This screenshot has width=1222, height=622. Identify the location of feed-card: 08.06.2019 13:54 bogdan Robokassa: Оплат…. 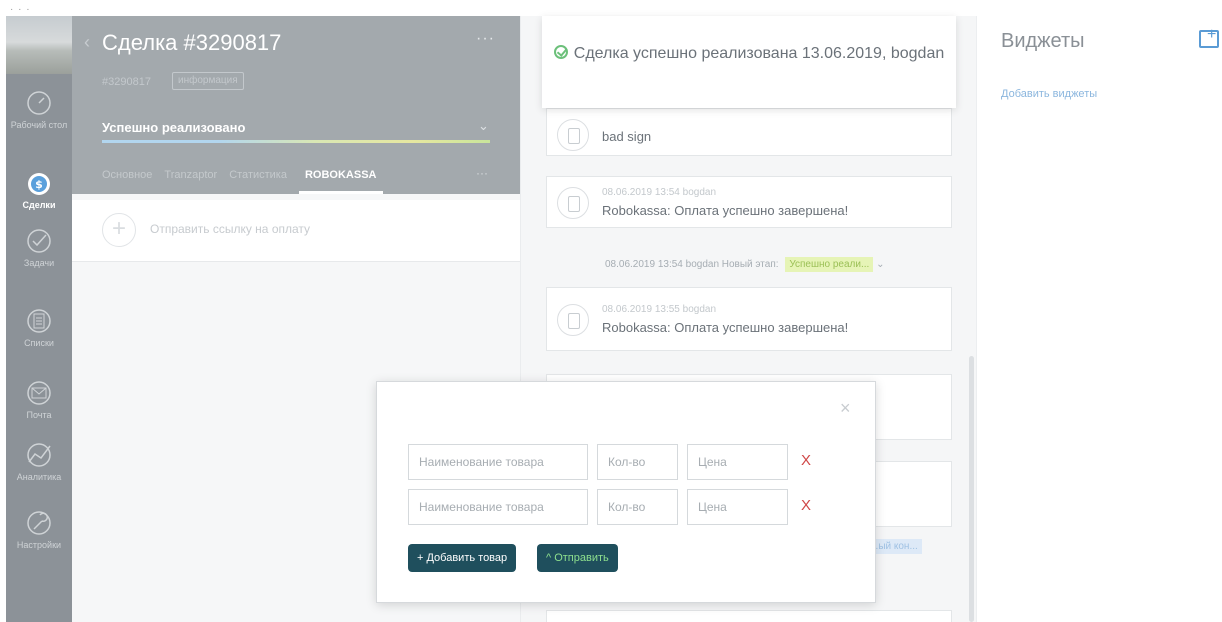
(749, 202).